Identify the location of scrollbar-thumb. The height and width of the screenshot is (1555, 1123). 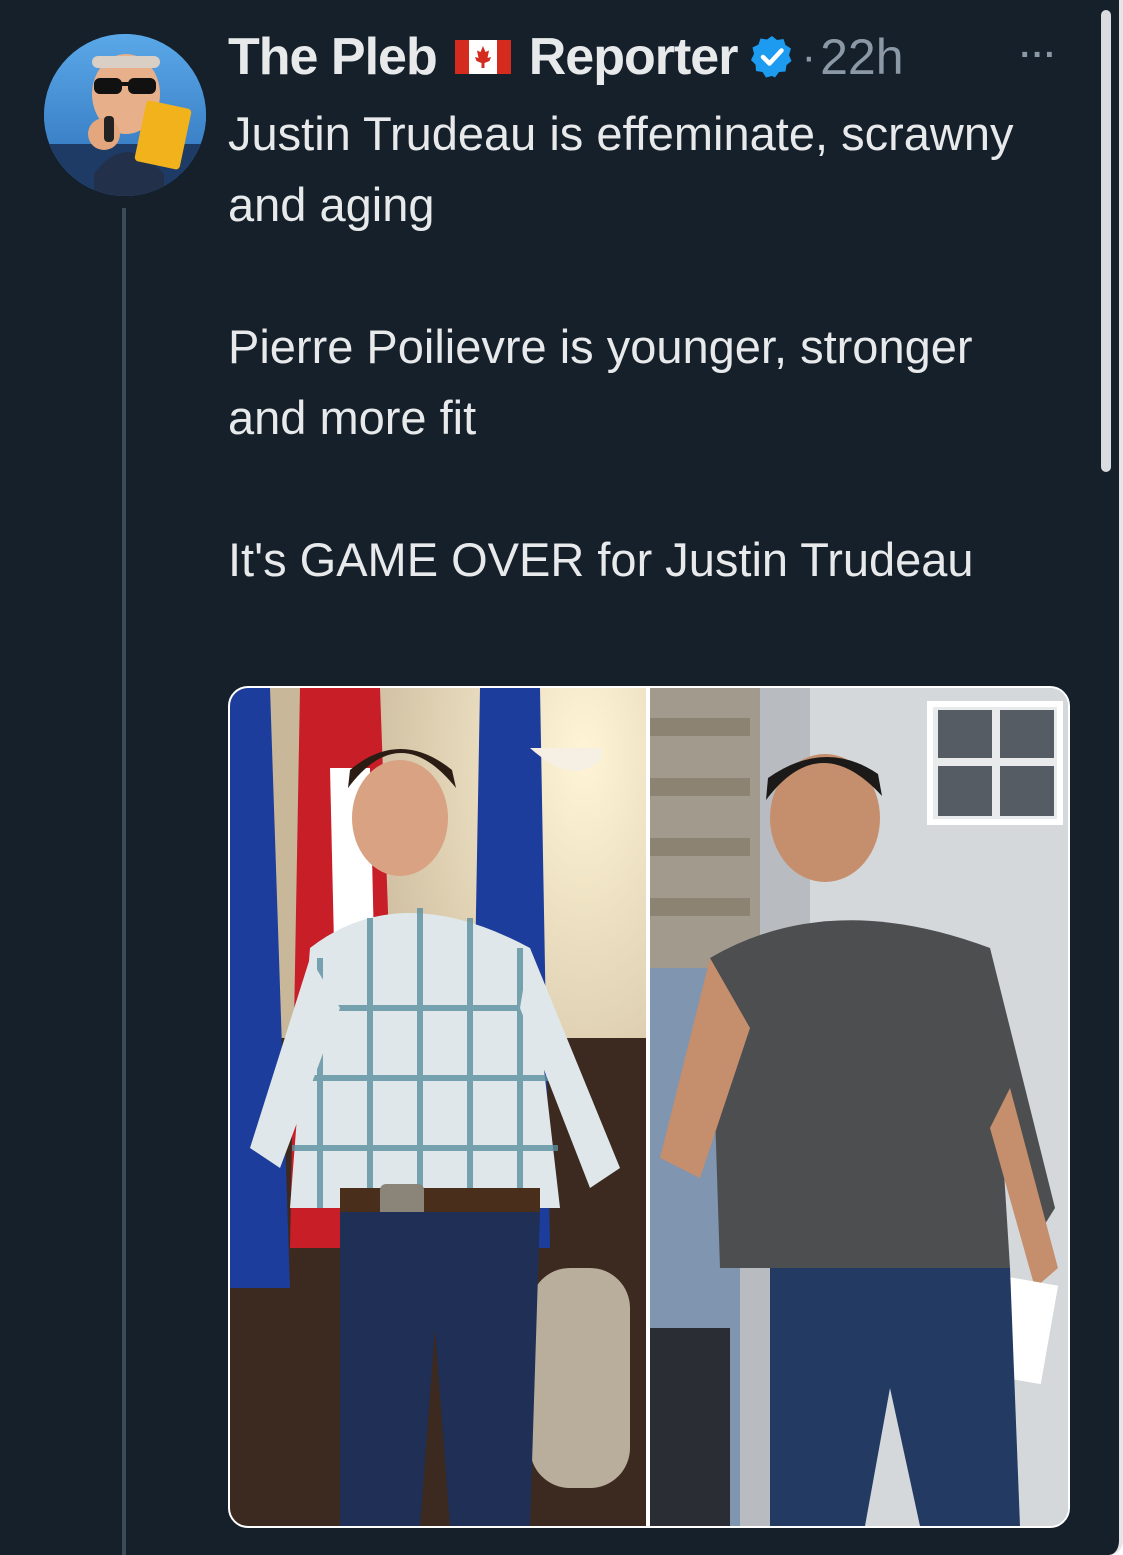
(1106, 241).